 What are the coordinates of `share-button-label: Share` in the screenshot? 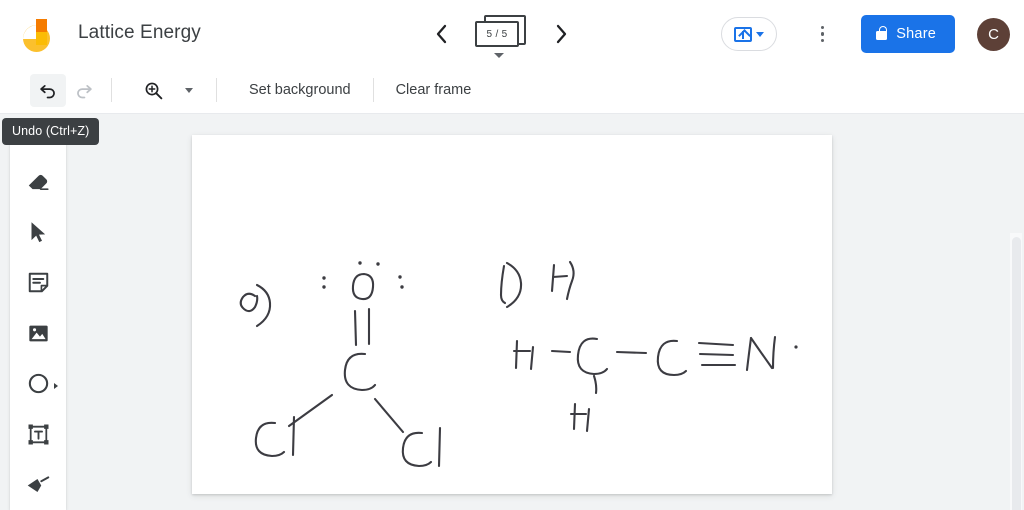 It's located at (916, 34).